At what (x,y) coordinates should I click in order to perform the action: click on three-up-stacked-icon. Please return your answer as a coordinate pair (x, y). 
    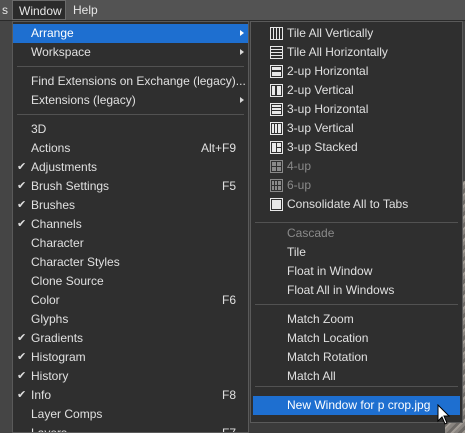
    Looking at the image, I should click on (276, 147).